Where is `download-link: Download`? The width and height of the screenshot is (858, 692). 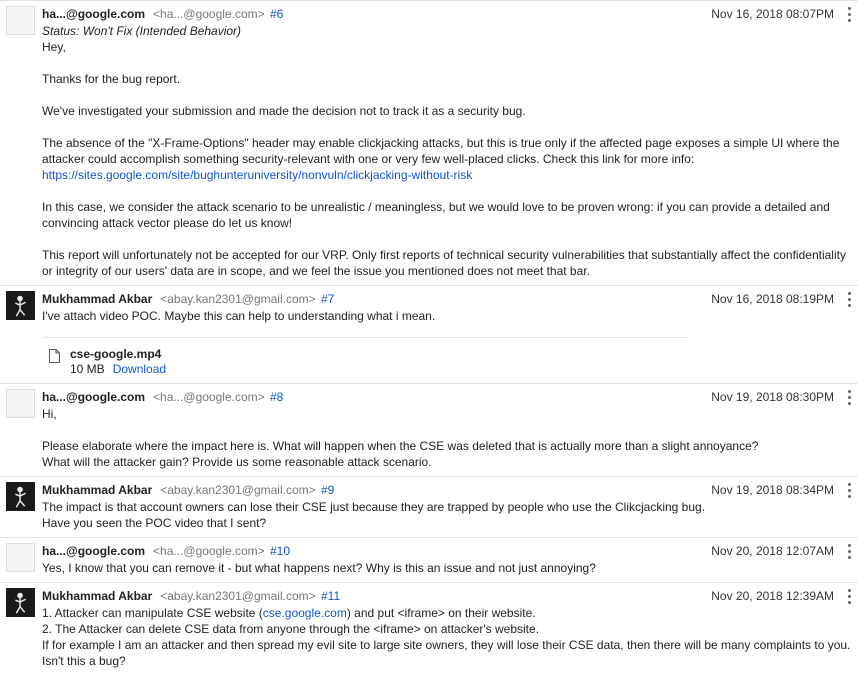 download-link: Download is located at coordinates (139, 369).